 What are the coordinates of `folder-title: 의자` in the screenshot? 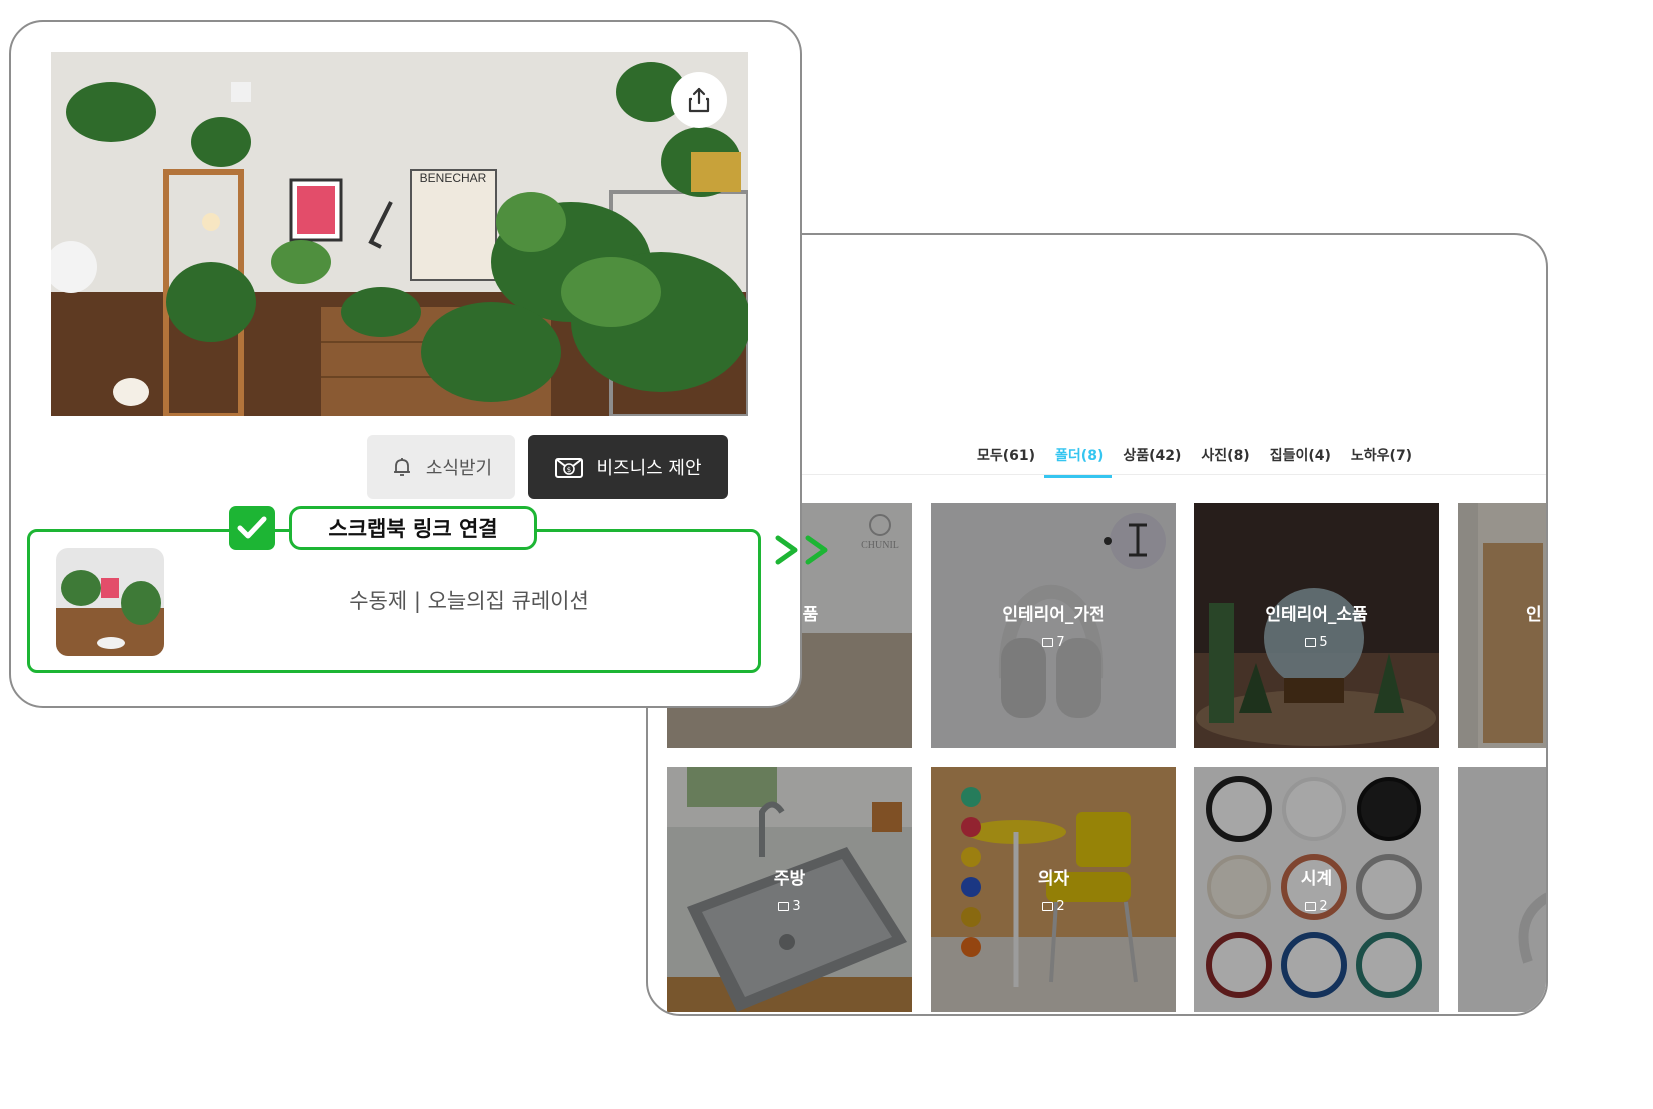 It's located at (1053, 879).